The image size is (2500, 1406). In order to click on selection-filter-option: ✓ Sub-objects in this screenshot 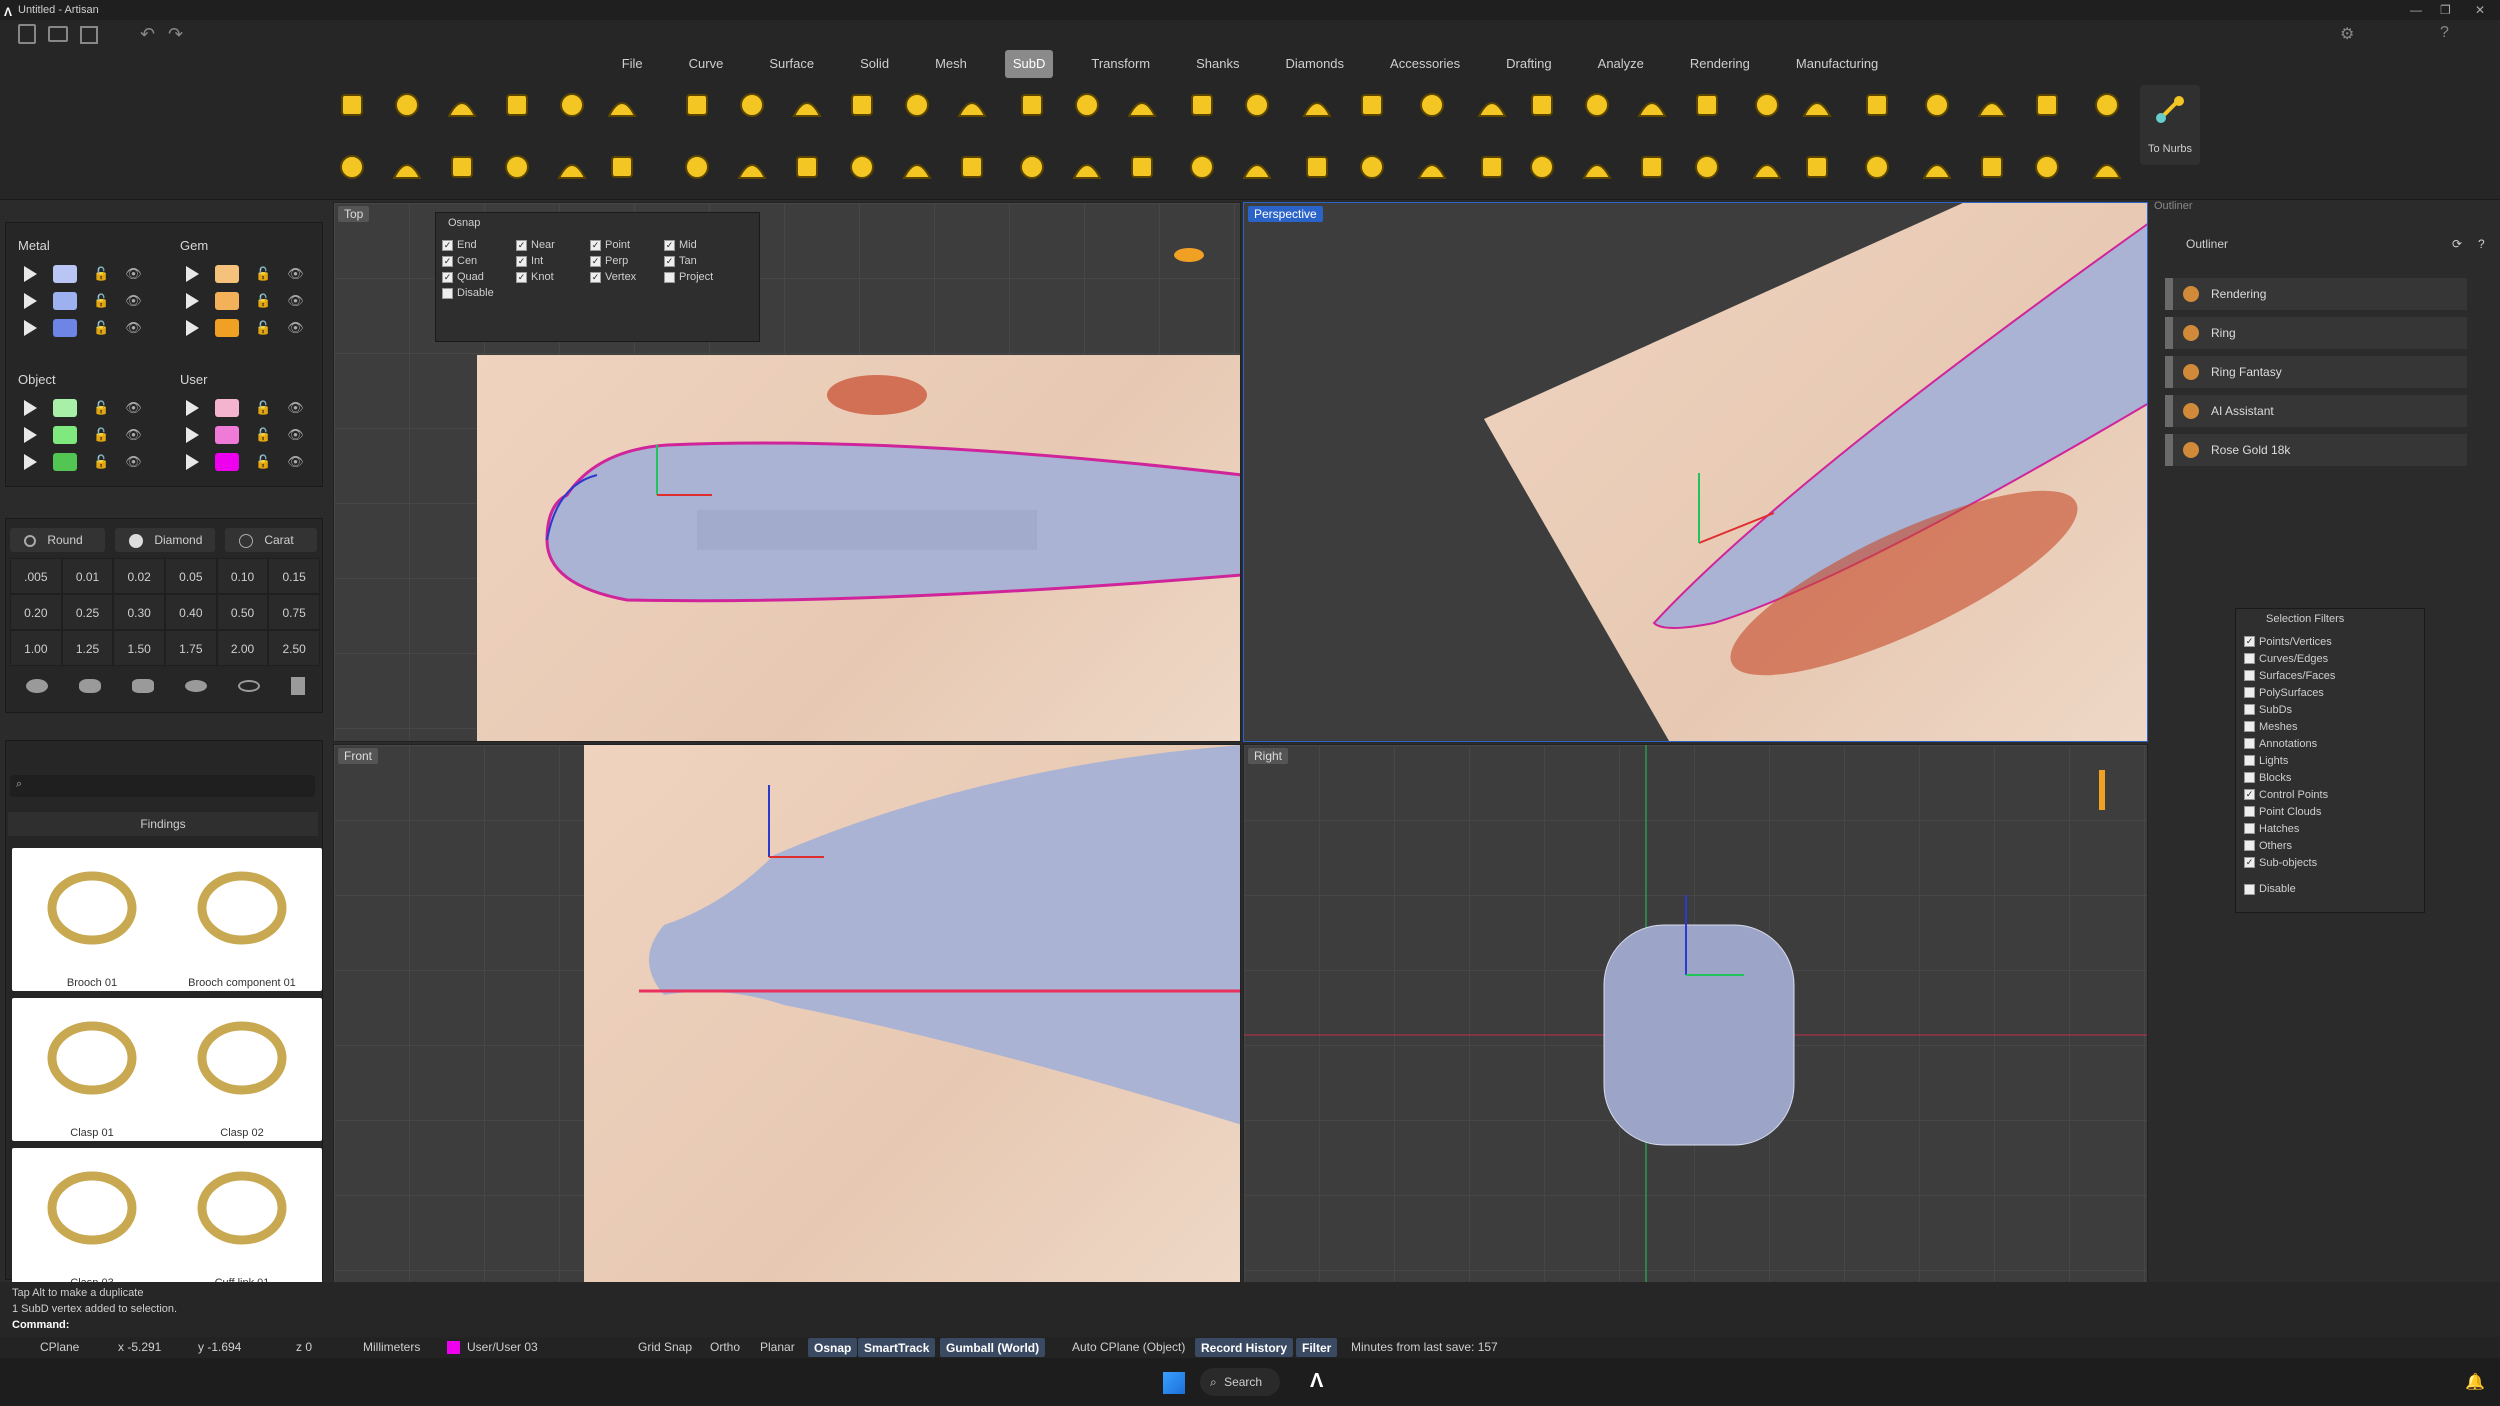, I will do `click(2329, 862)`.